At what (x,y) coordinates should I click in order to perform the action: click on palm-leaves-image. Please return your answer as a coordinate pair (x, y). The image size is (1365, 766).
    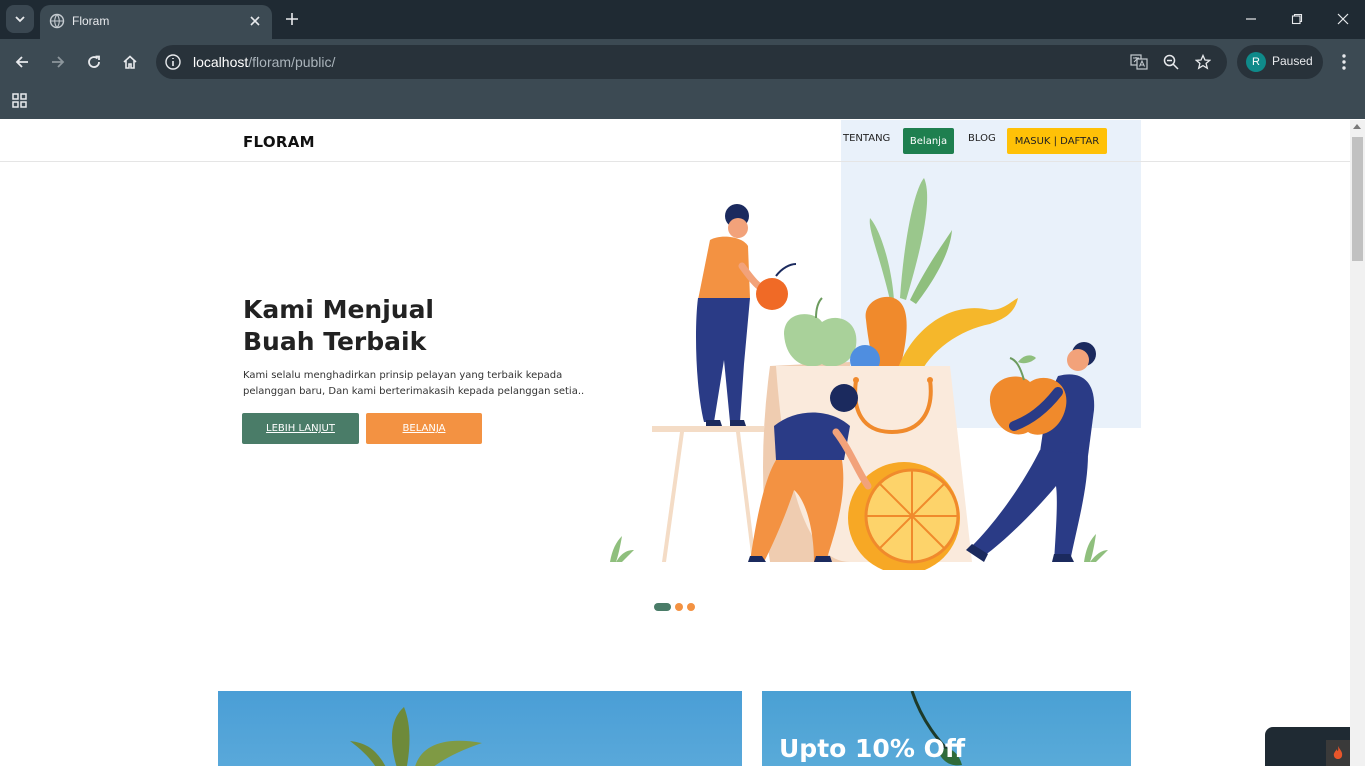
    Looking at the image, I should click on (416, 736).